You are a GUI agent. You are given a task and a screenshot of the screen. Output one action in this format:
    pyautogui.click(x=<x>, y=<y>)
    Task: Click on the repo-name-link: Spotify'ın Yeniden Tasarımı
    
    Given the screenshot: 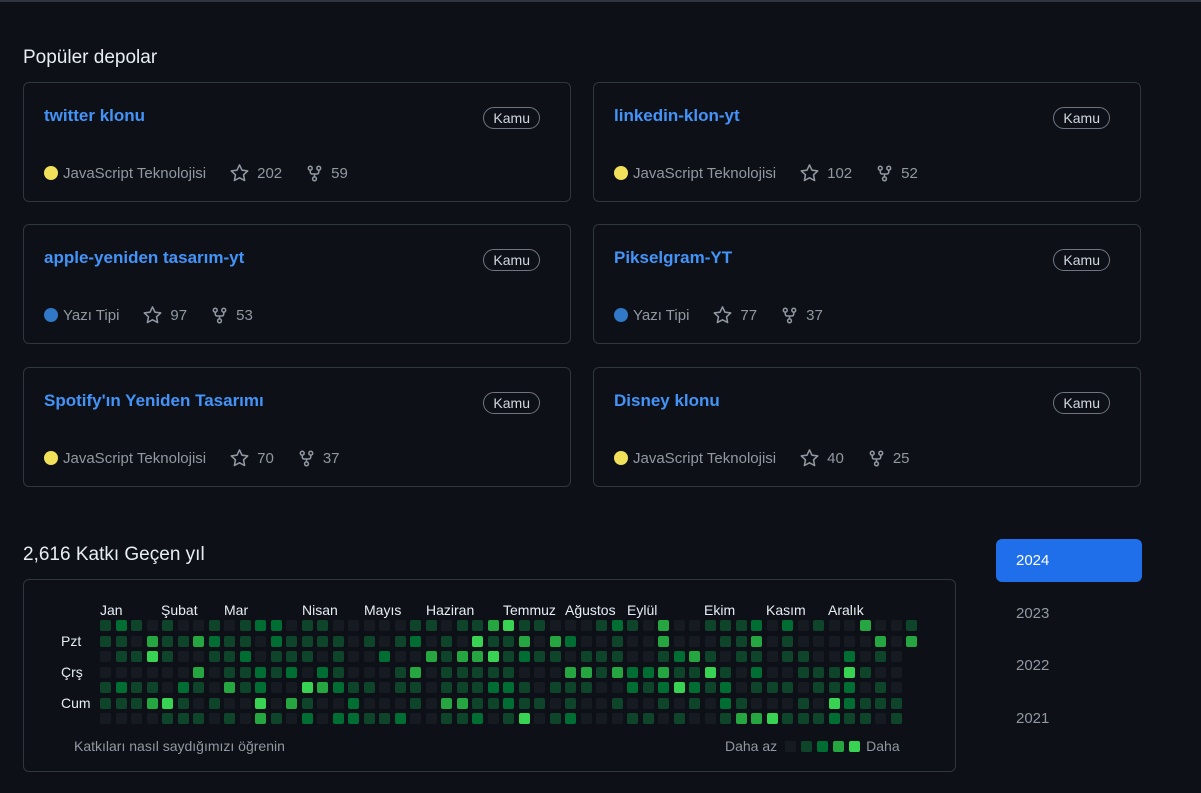 What is the action you would take?
    pyautogui.click(x=154, y=401)
    